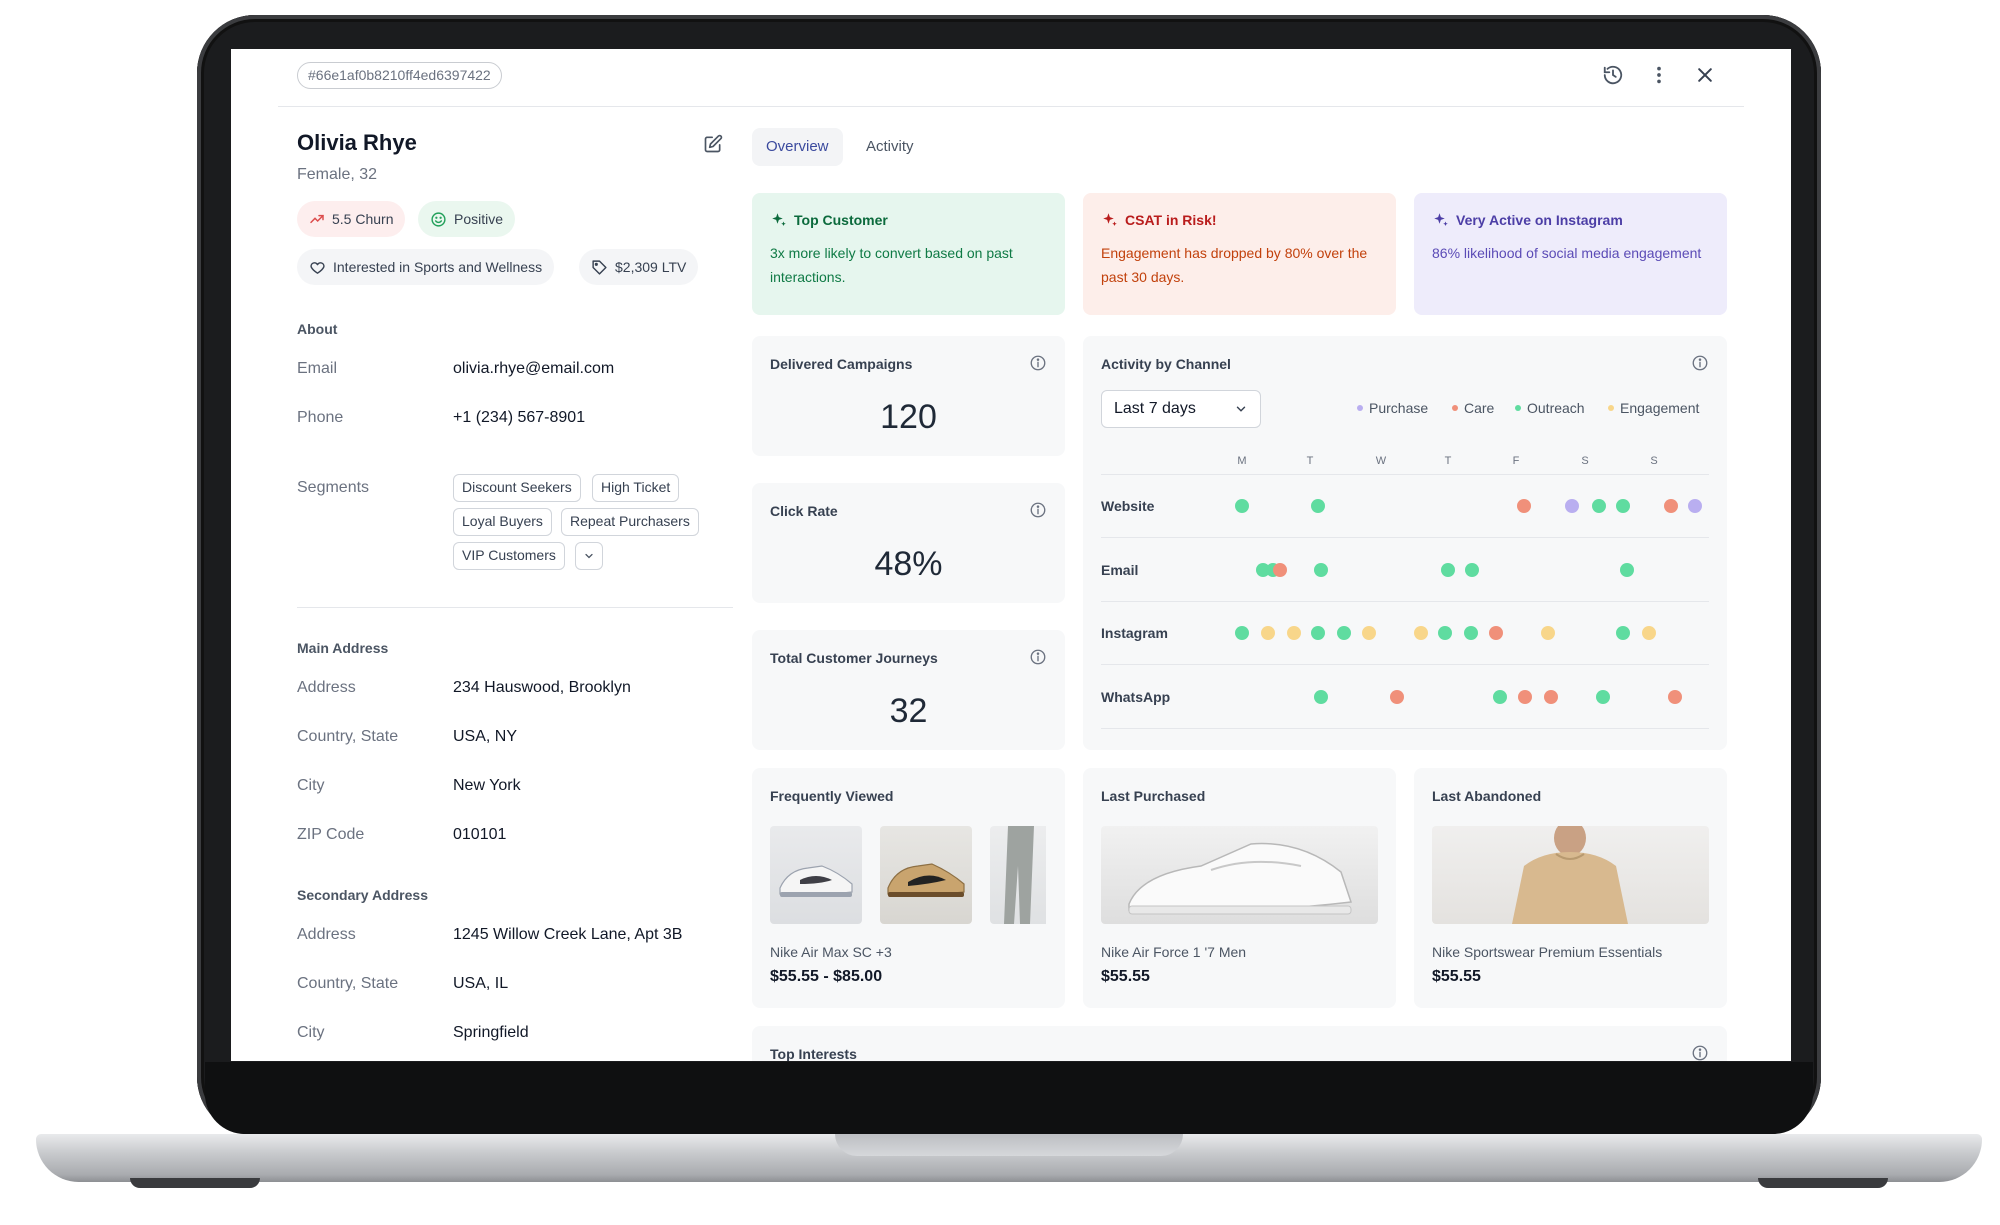 Image resolution: width=2000 pixels, height=1225 pixels. Describe the element at coordinates (333, 487) in the screenshot. I see `segments-label: Segments` at that location.